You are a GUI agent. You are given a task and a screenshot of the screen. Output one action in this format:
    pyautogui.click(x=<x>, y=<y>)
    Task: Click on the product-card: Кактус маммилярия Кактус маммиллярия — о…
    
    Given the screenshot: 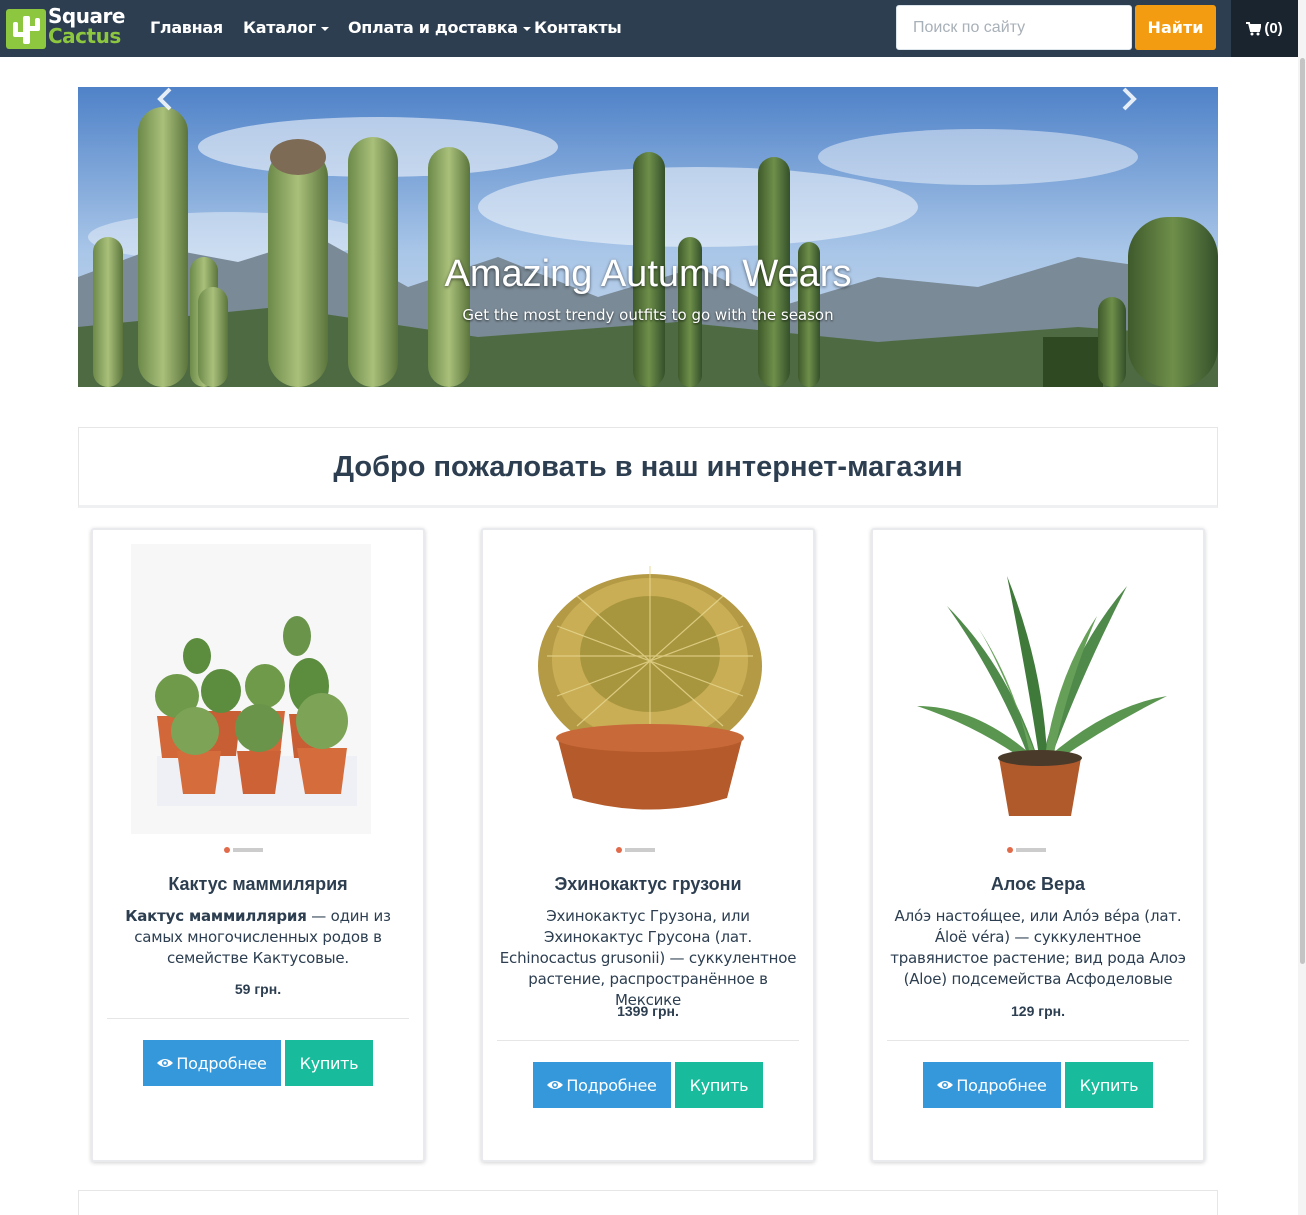 What is the action you would take?
    pyautogui.click(x=258, y=845)
    